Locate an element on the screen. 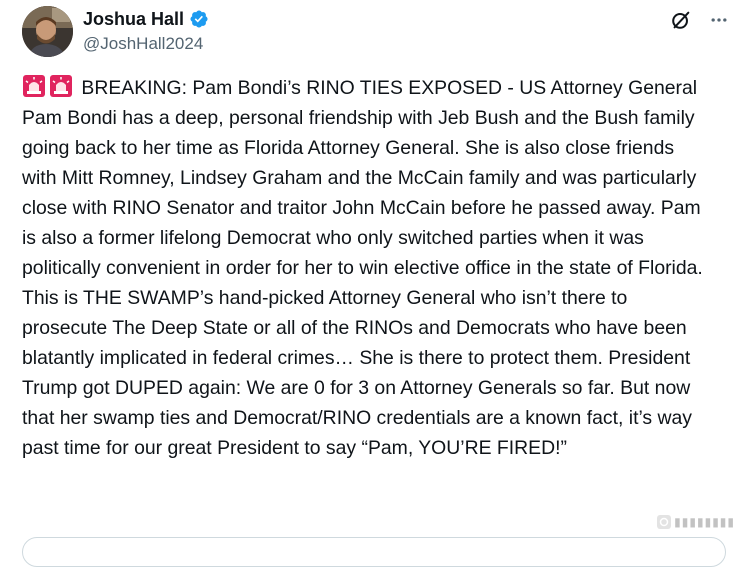  avatar-photo is located at coordinates (47, 31).